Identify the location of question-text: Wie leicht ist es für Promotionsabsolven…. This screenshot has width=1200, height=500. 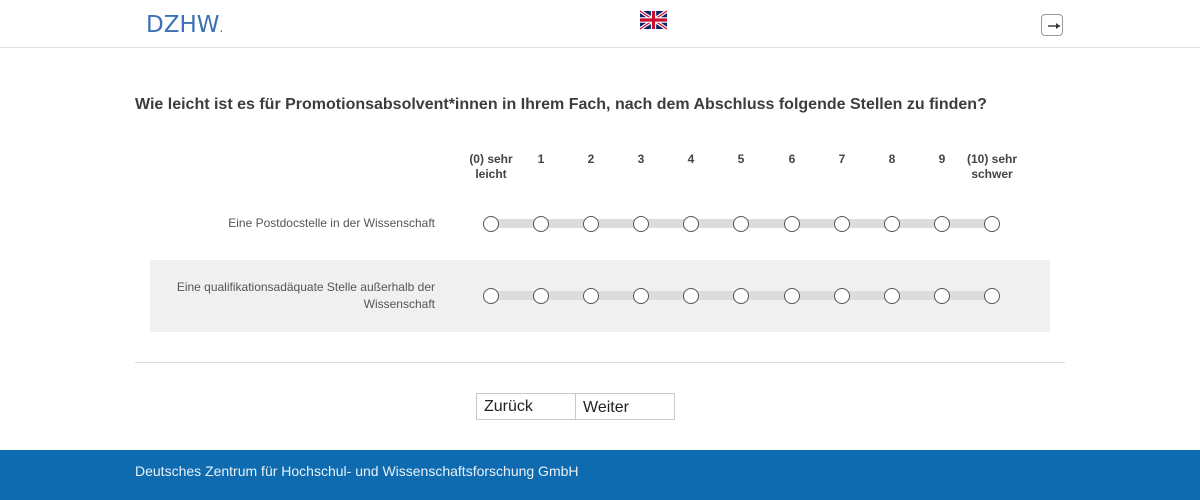
(561, 104).